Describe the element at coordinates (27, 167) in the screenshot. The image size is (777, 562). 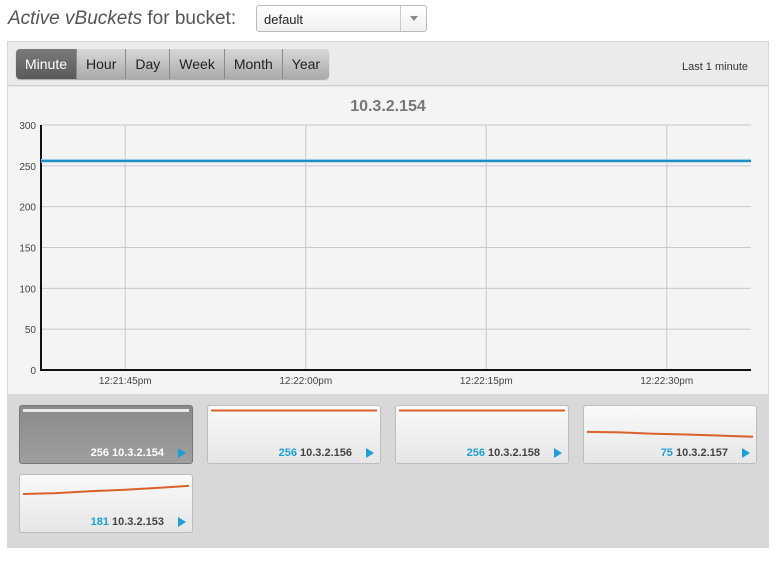
I see `y-tick-label: 250` at that location.